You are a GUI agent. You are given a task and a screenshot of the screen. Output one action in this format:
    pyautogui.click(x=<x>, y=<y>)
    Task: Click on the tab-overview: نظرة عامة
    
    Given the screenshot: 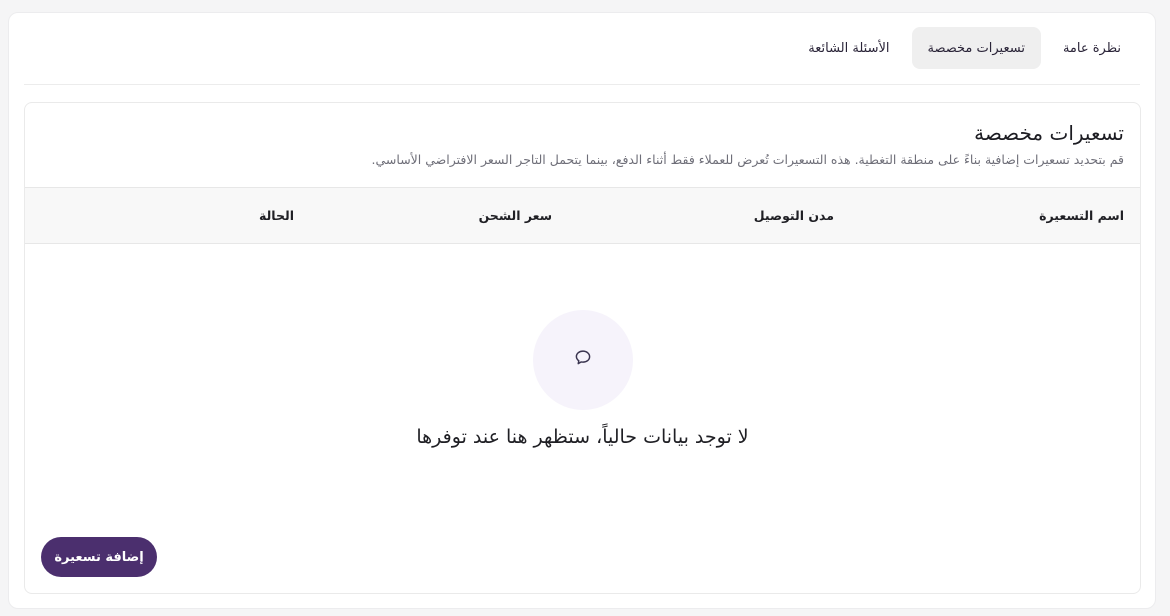 What is the action you would take?
    pyautogui.click(x=1092, y=48)
    